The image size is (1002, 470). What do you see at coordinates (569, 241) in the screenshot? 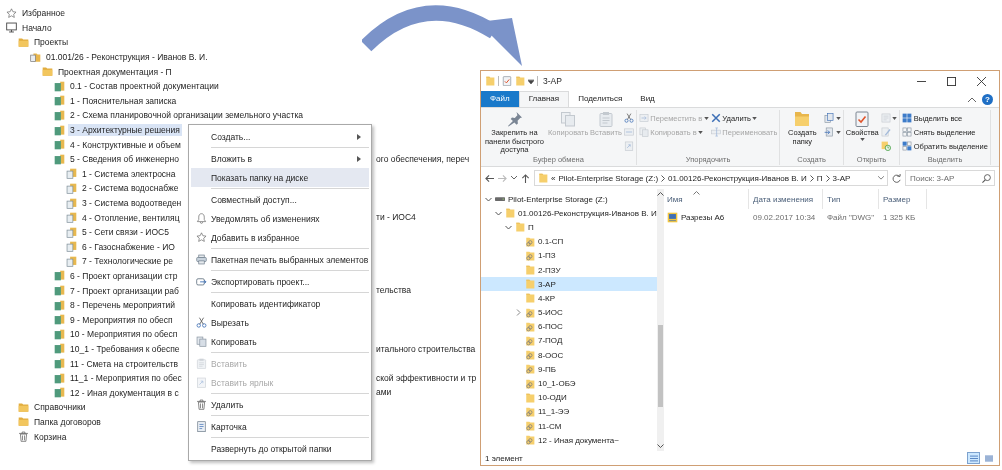
I see `nav-tree-item: 0.1-СП` at bounding box center [569, 241].